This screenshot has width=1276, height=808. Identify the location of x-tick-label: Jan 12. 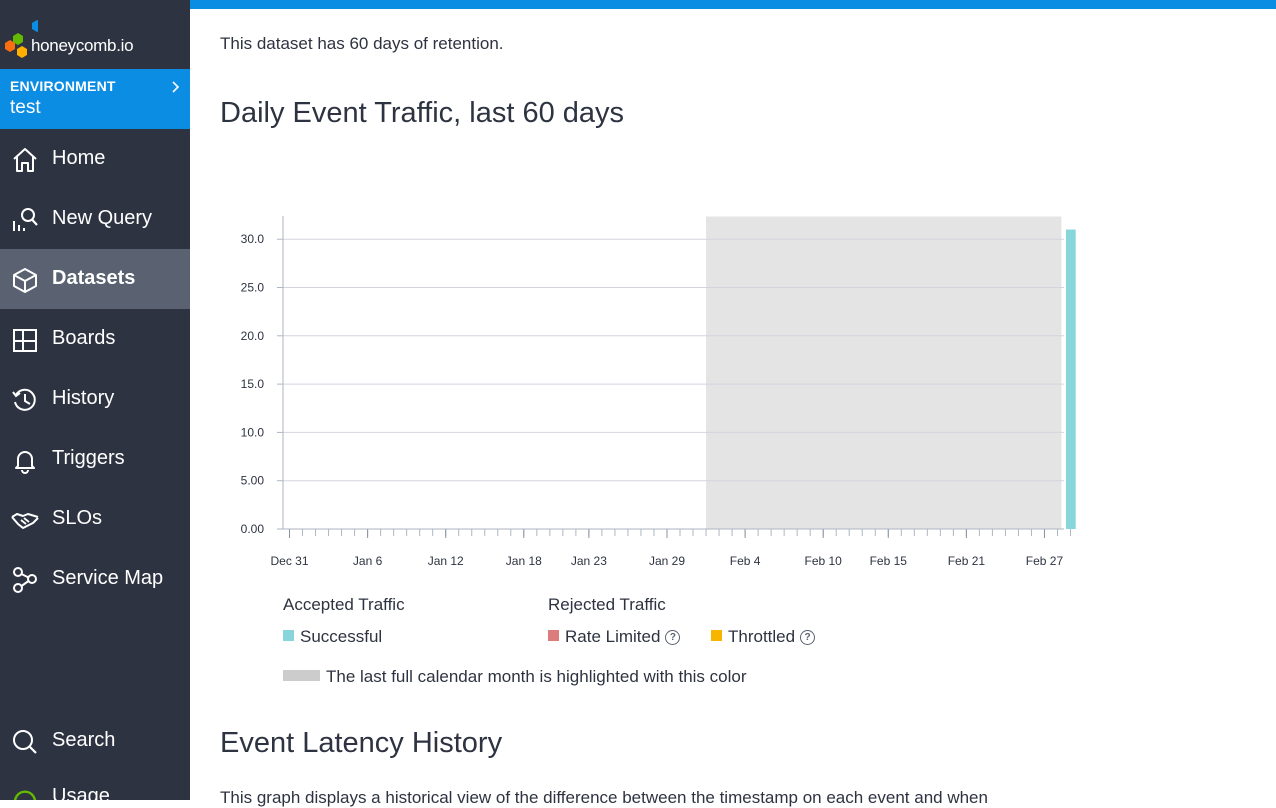
(446, 561).